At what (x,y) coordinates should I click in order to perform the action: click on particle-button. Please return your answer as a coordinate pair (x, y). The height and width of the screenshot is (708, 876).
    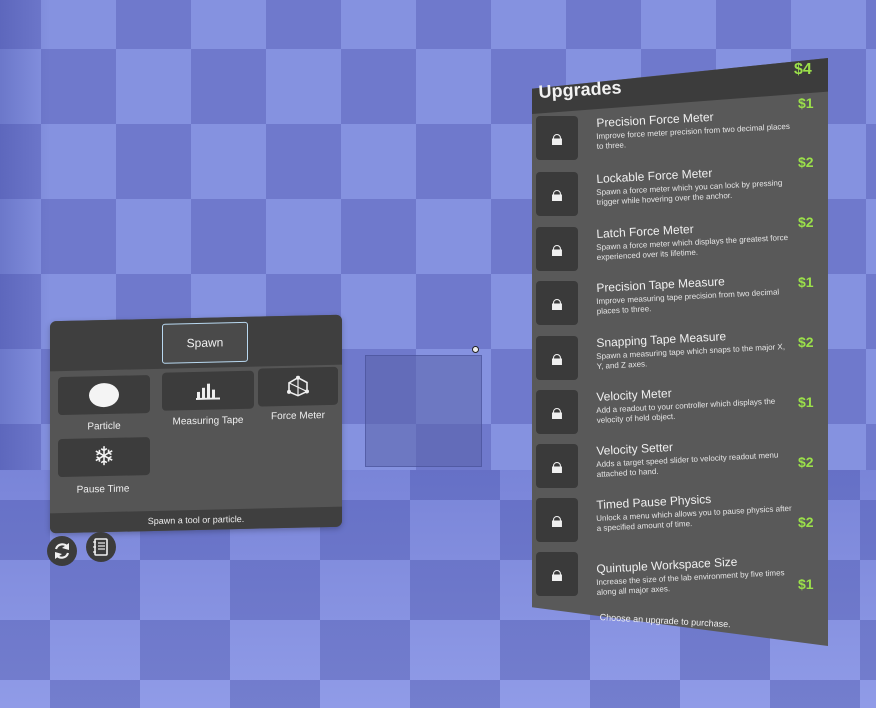
    Looking at the image, I should click on (104, 395).